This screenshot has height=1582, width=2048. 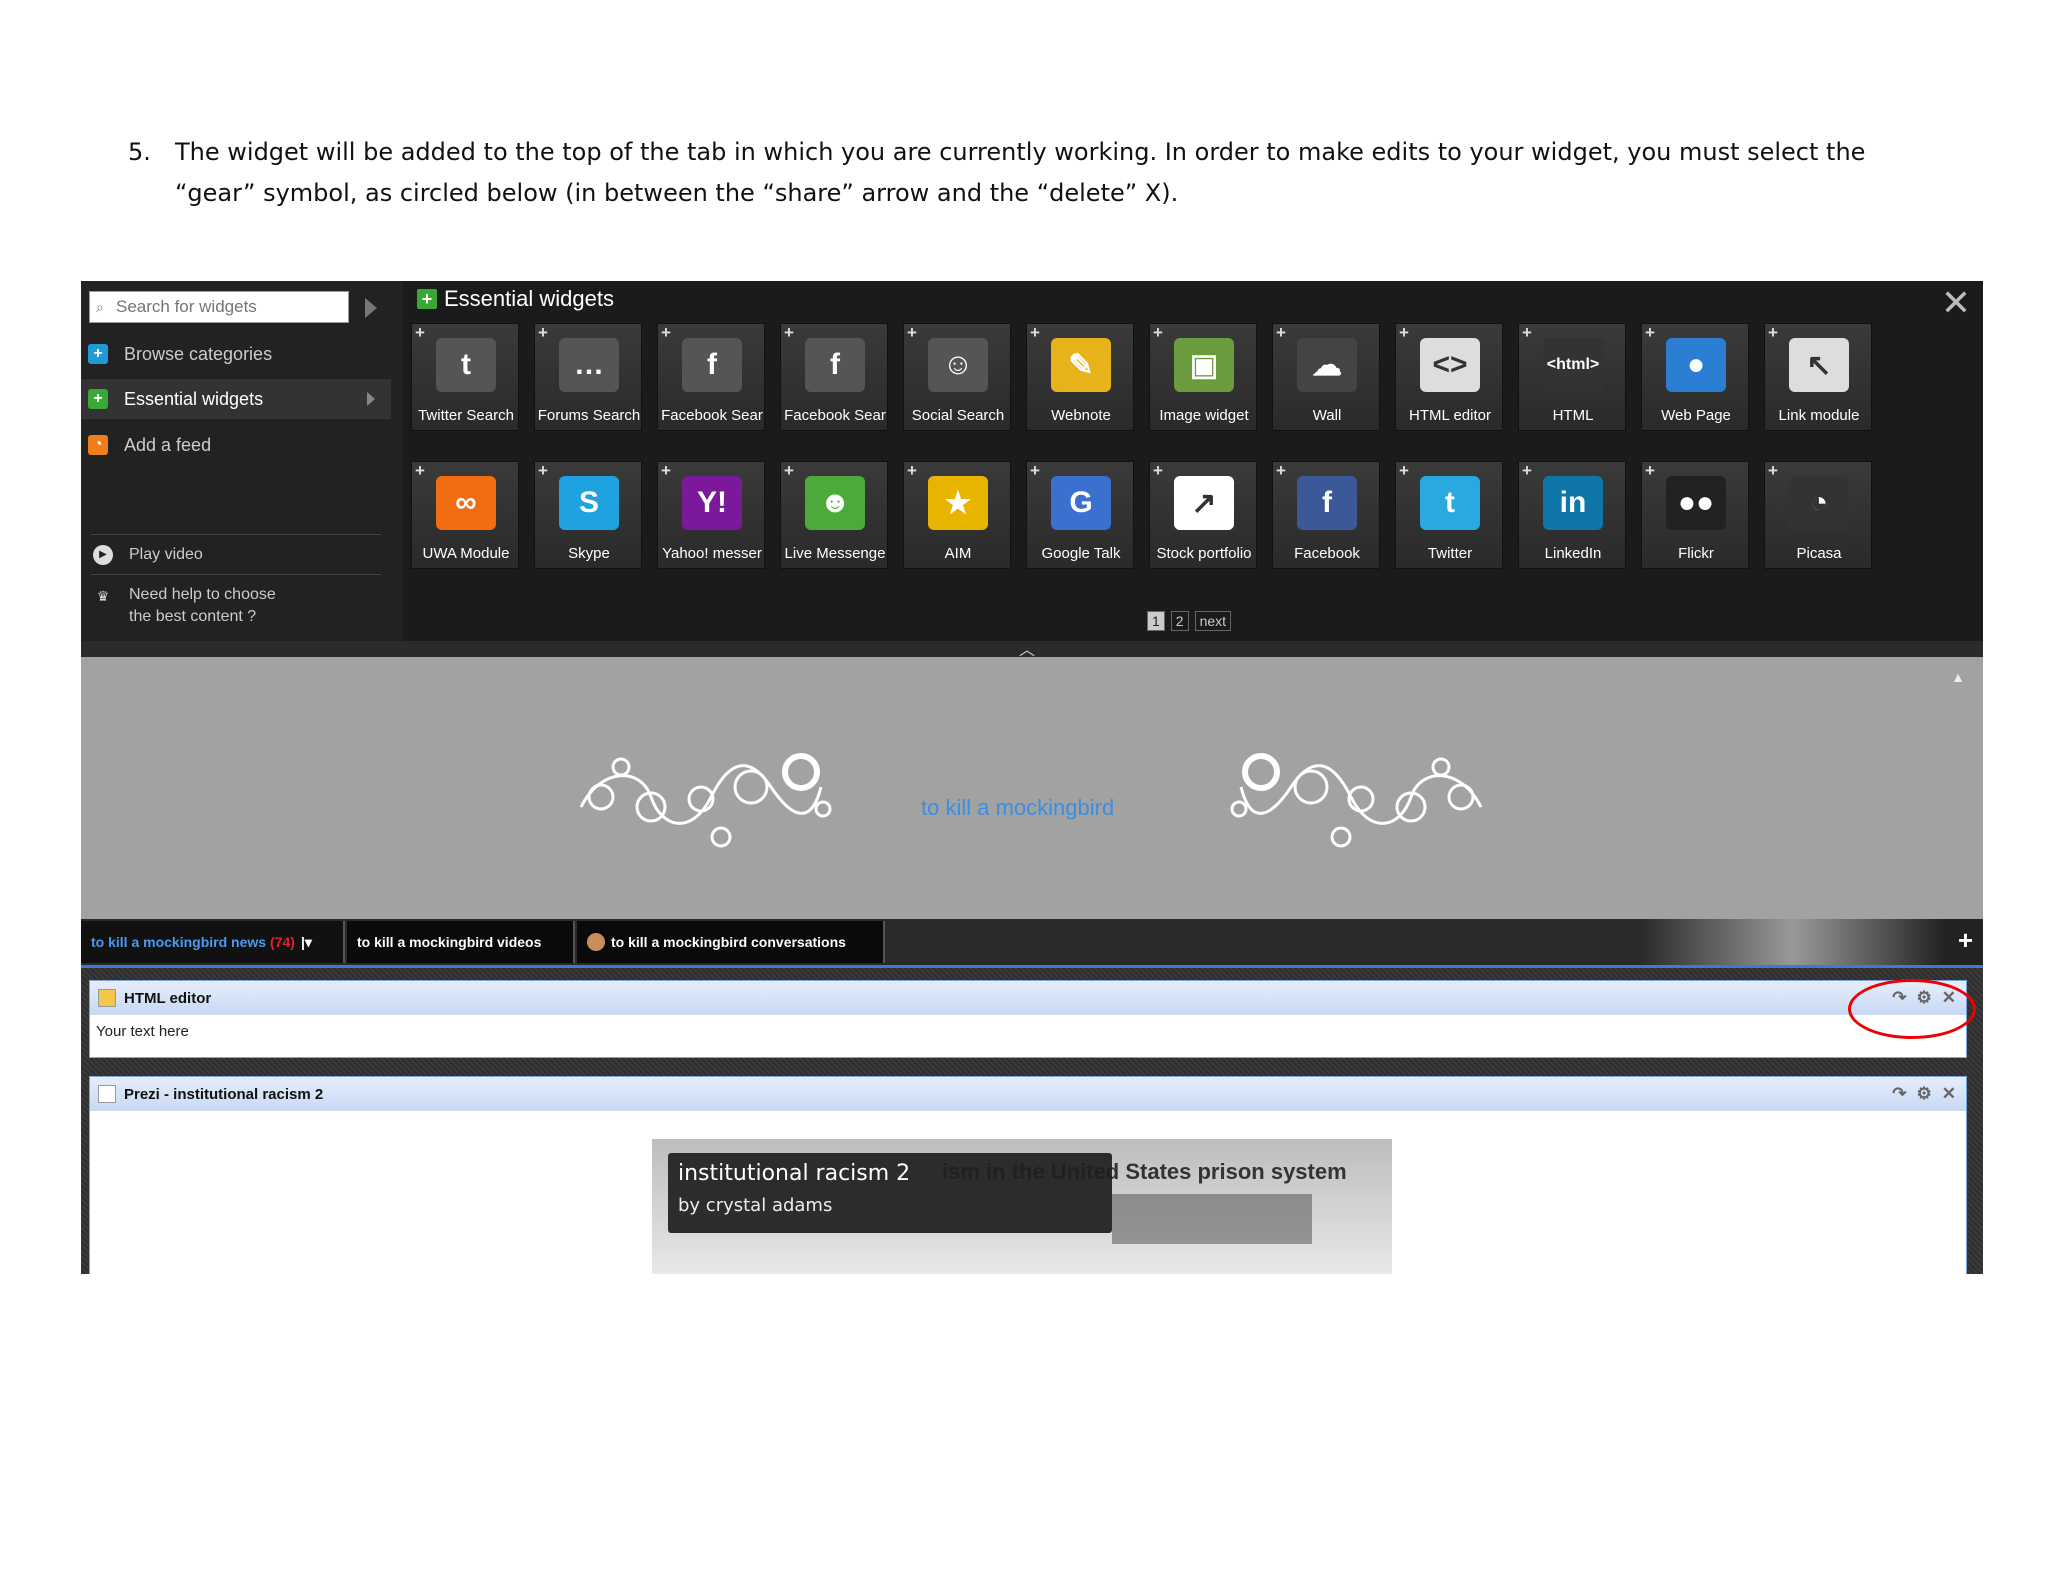 I want to click on widget-tile: + ✎ Webnote, so click(x=1080, y=377).